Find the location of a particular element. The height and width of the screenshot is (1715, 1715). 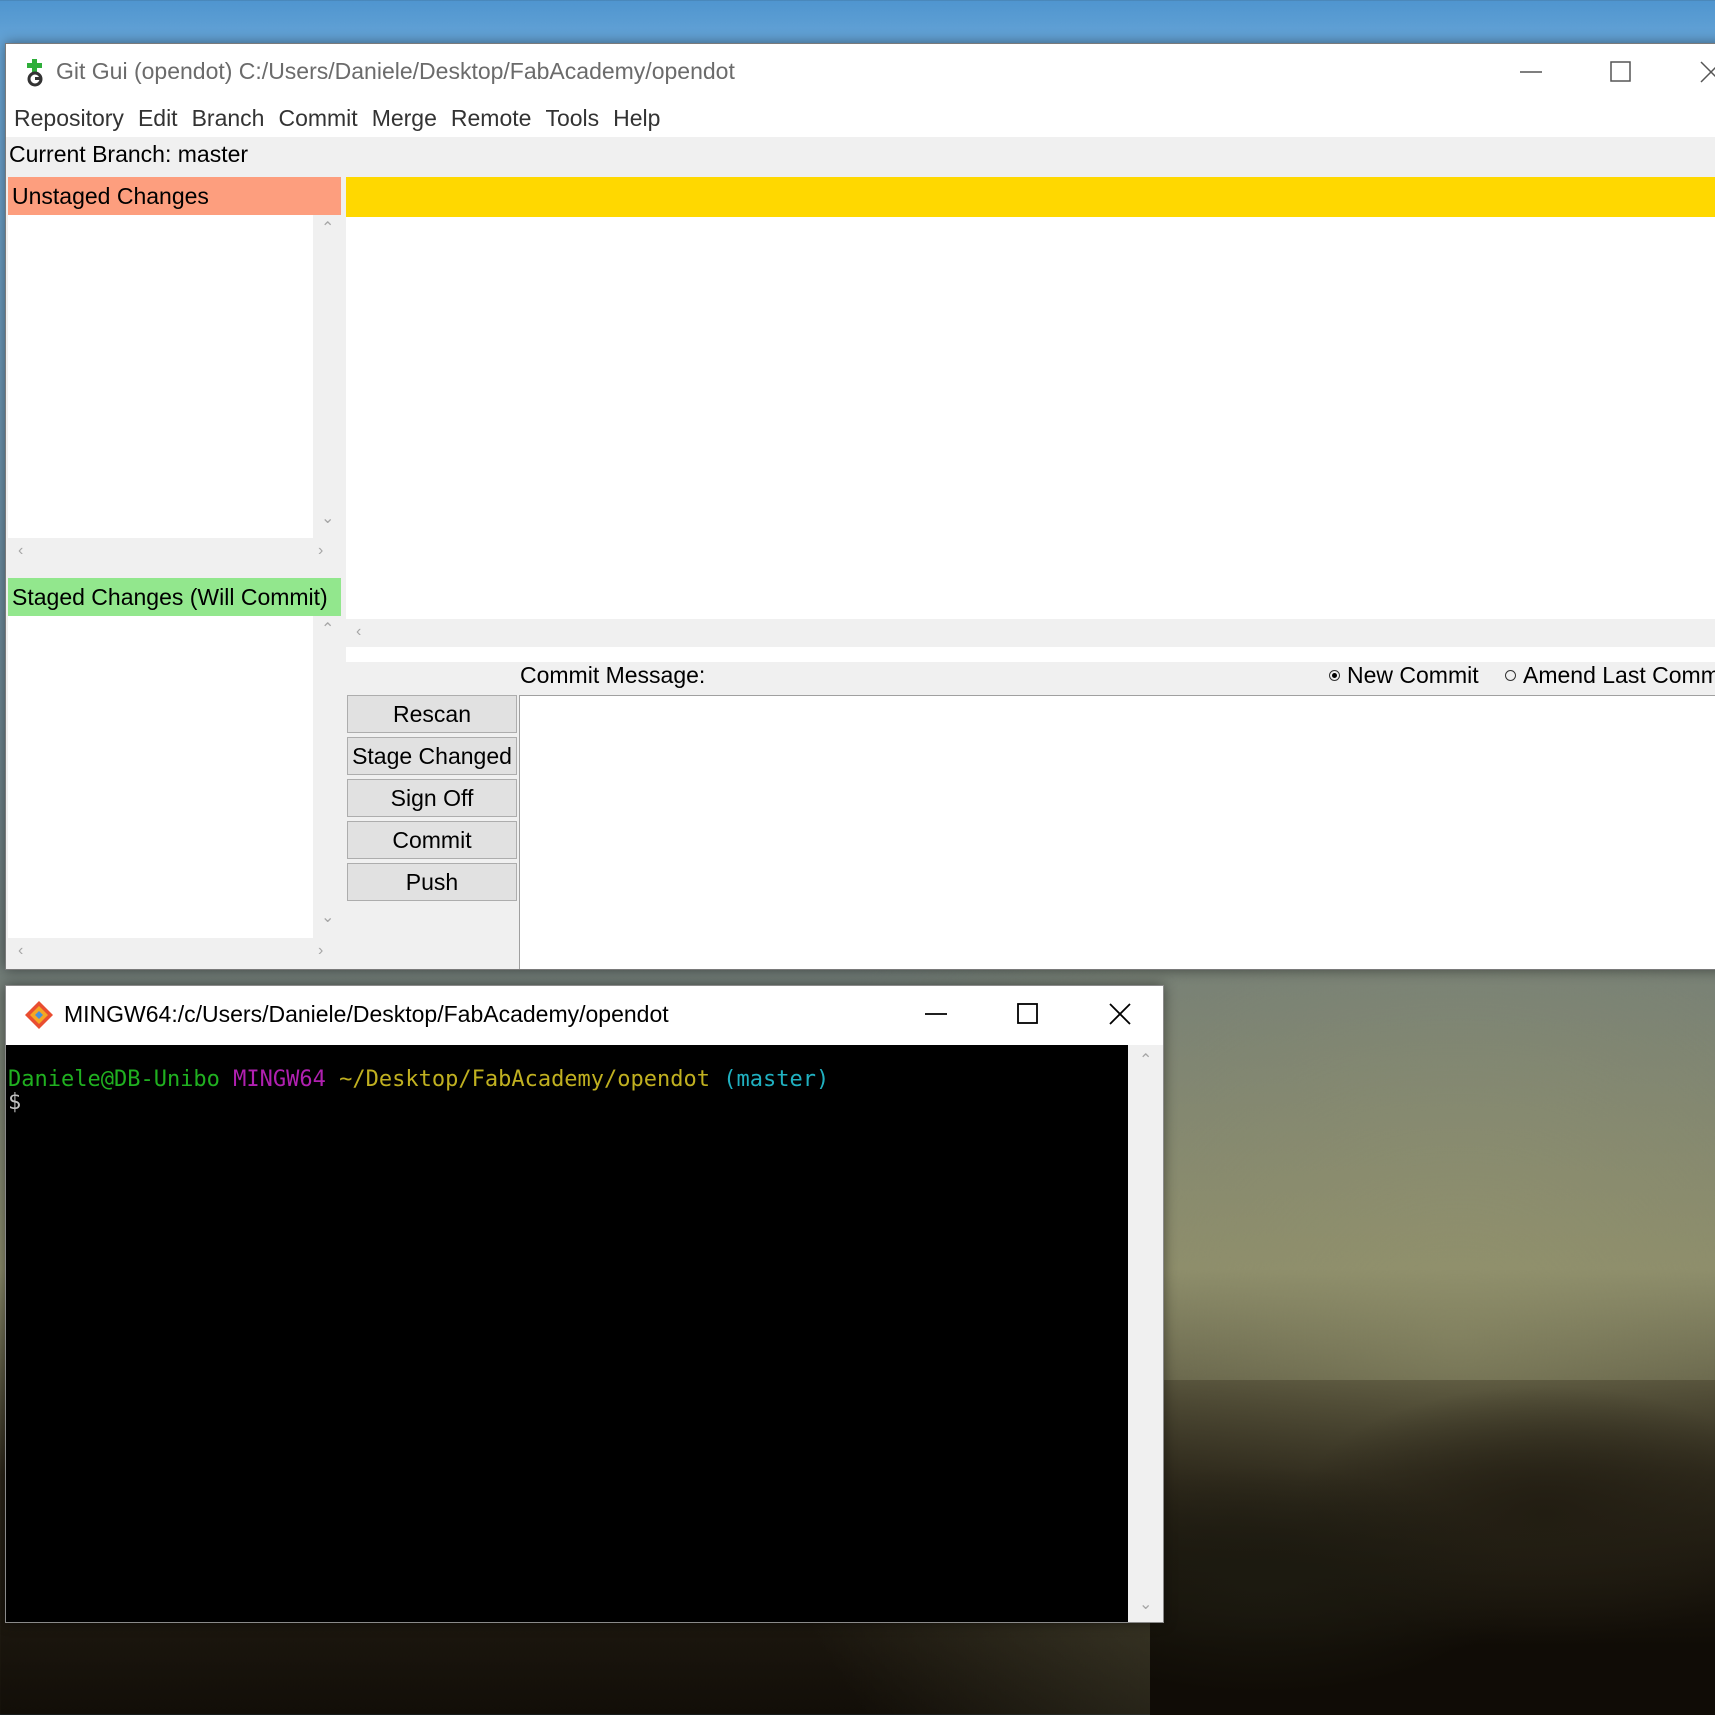

new-commit-radio: New Commit is located at coordinates (1404, 675).